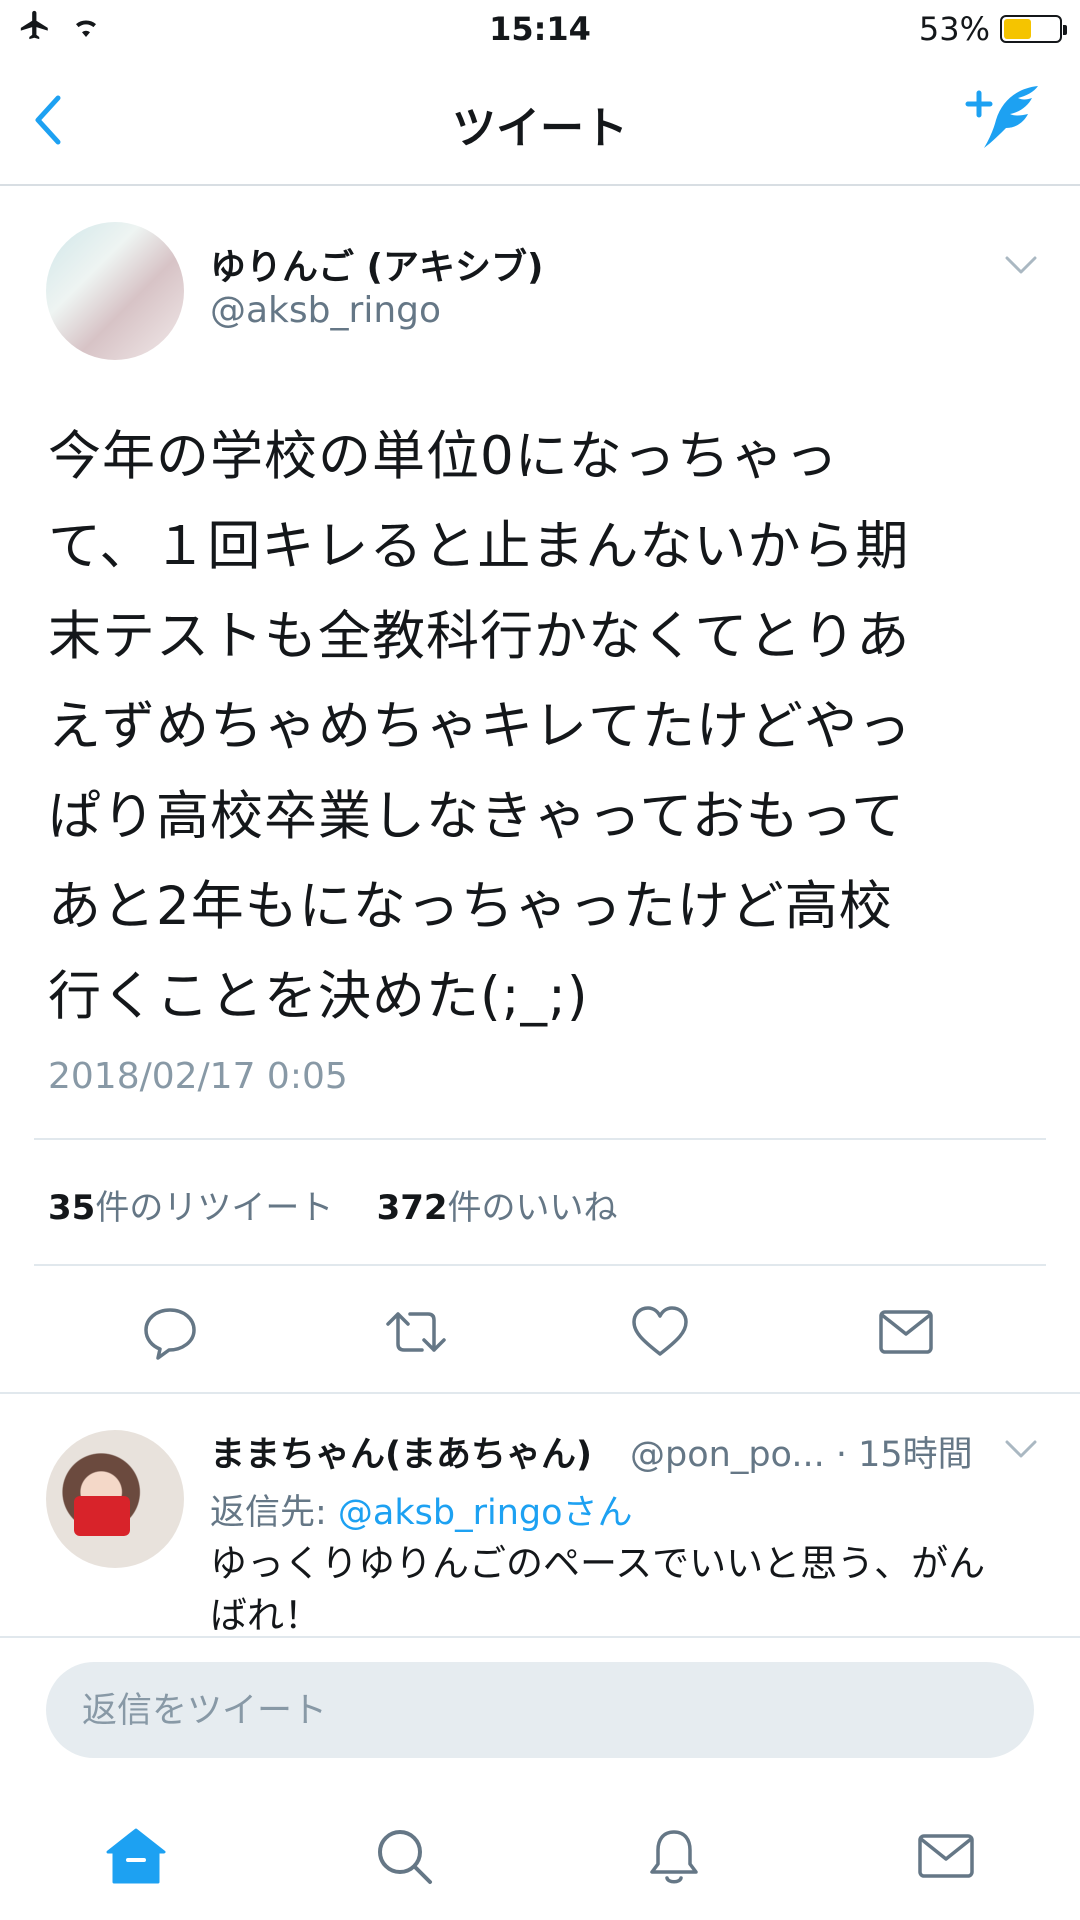 Image resolution: width=1080 pixels, height=1920 pixels. What do you see at coordinates (480, 726) in the screenshot?
I see `tweet-text-line: えずめちゃめちゃキレてたけどやっ` at bounding box center [480, 726].